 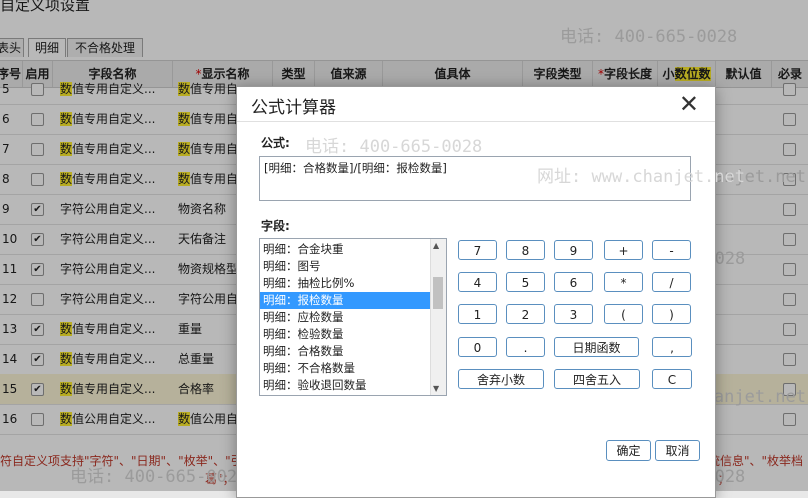 What do you see at coordinates (525, 250) in the screenshot?
I see `key-8: 8` at bounding box center [525, 250].